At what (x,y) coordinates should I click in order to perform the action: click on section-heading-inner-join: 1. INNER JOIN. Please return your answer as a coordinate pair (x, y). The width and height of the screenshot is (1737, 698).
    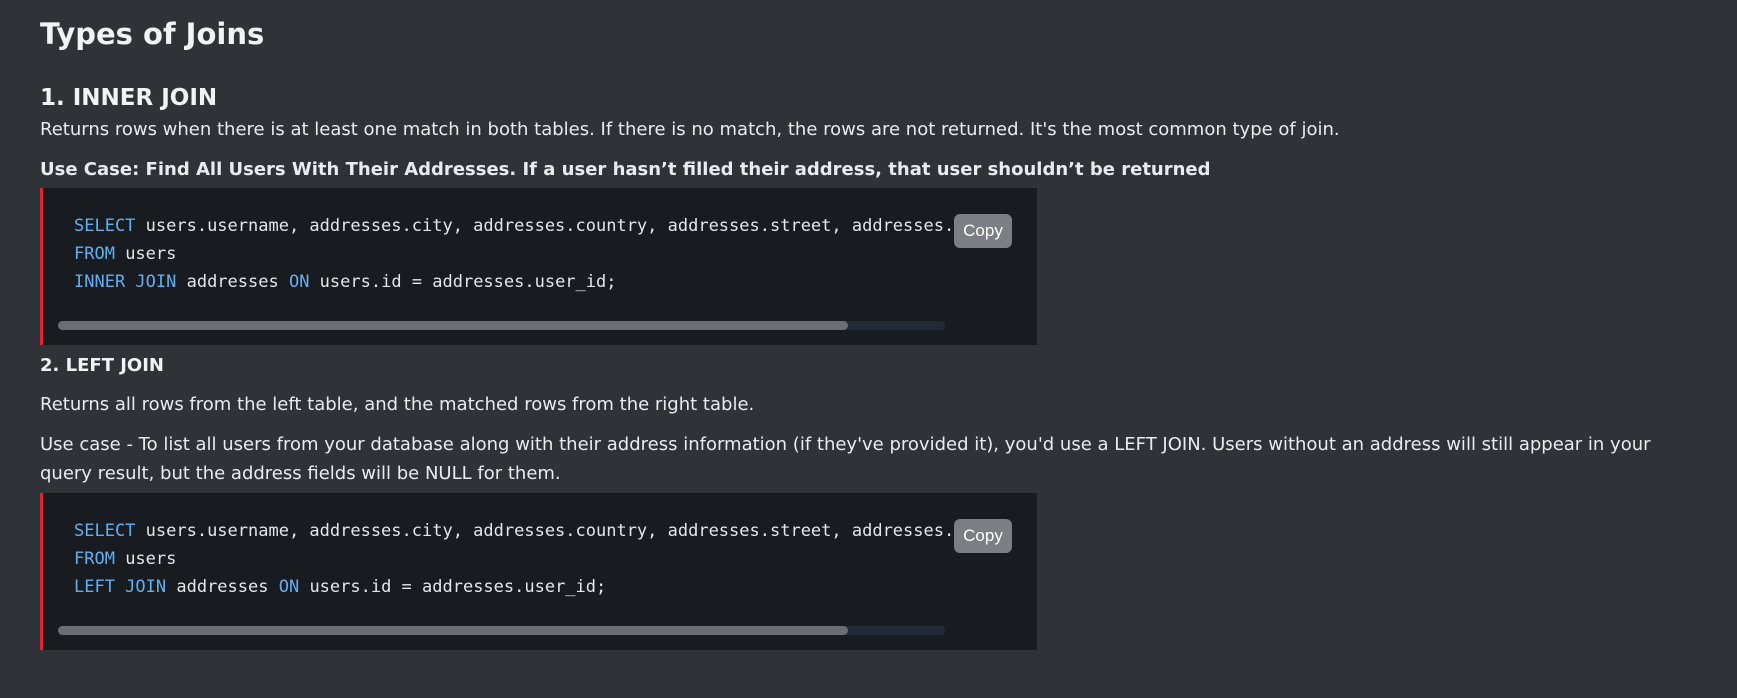
    Looking at the image, I should click on (129, 98).